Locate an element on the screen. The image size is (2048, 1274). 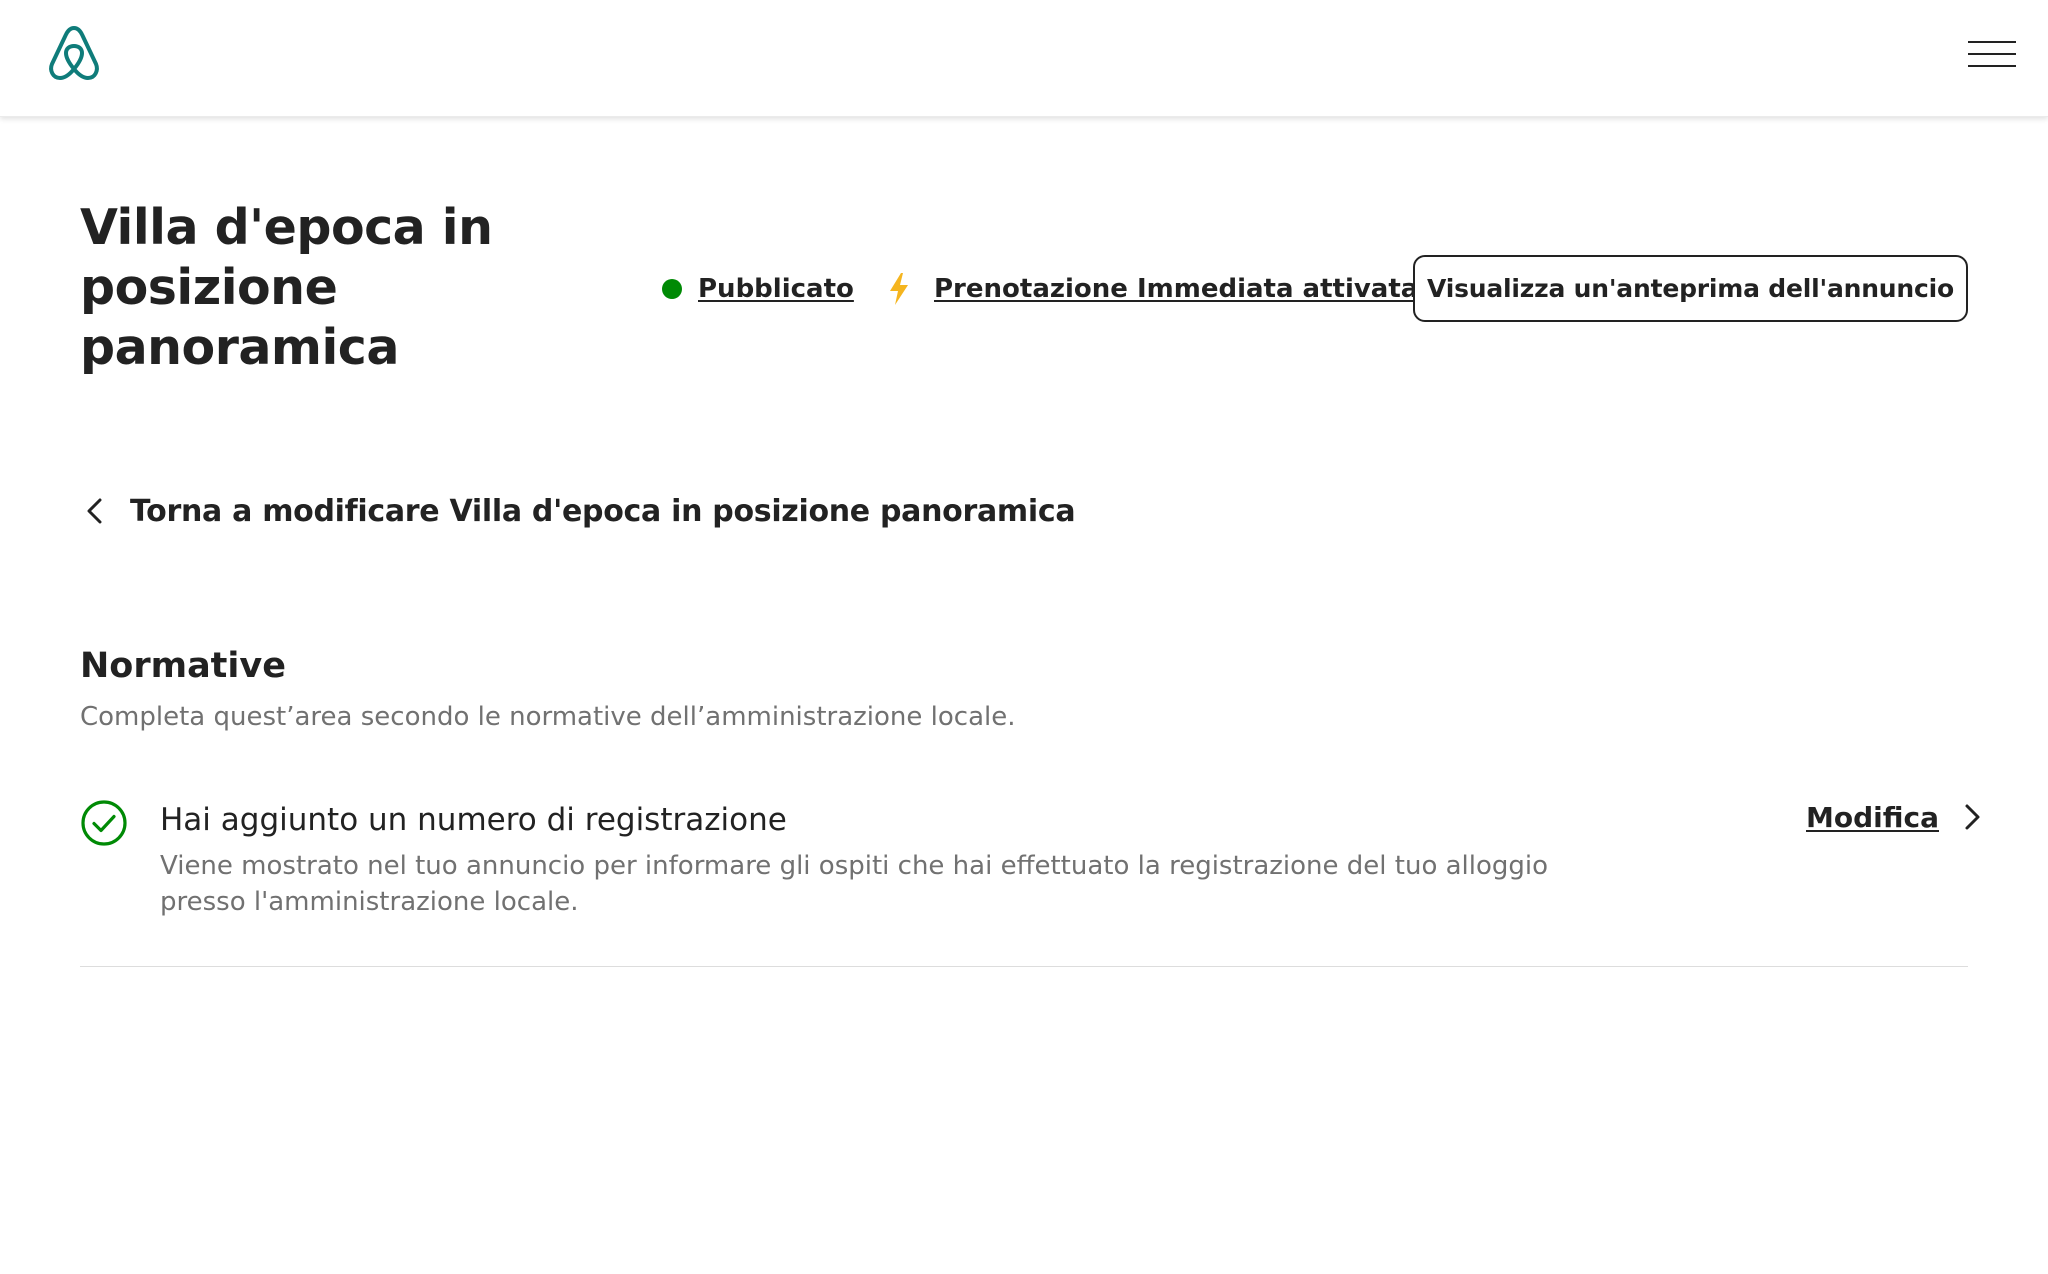
lightning-bolt-icon is located at coordinates (899, 289).